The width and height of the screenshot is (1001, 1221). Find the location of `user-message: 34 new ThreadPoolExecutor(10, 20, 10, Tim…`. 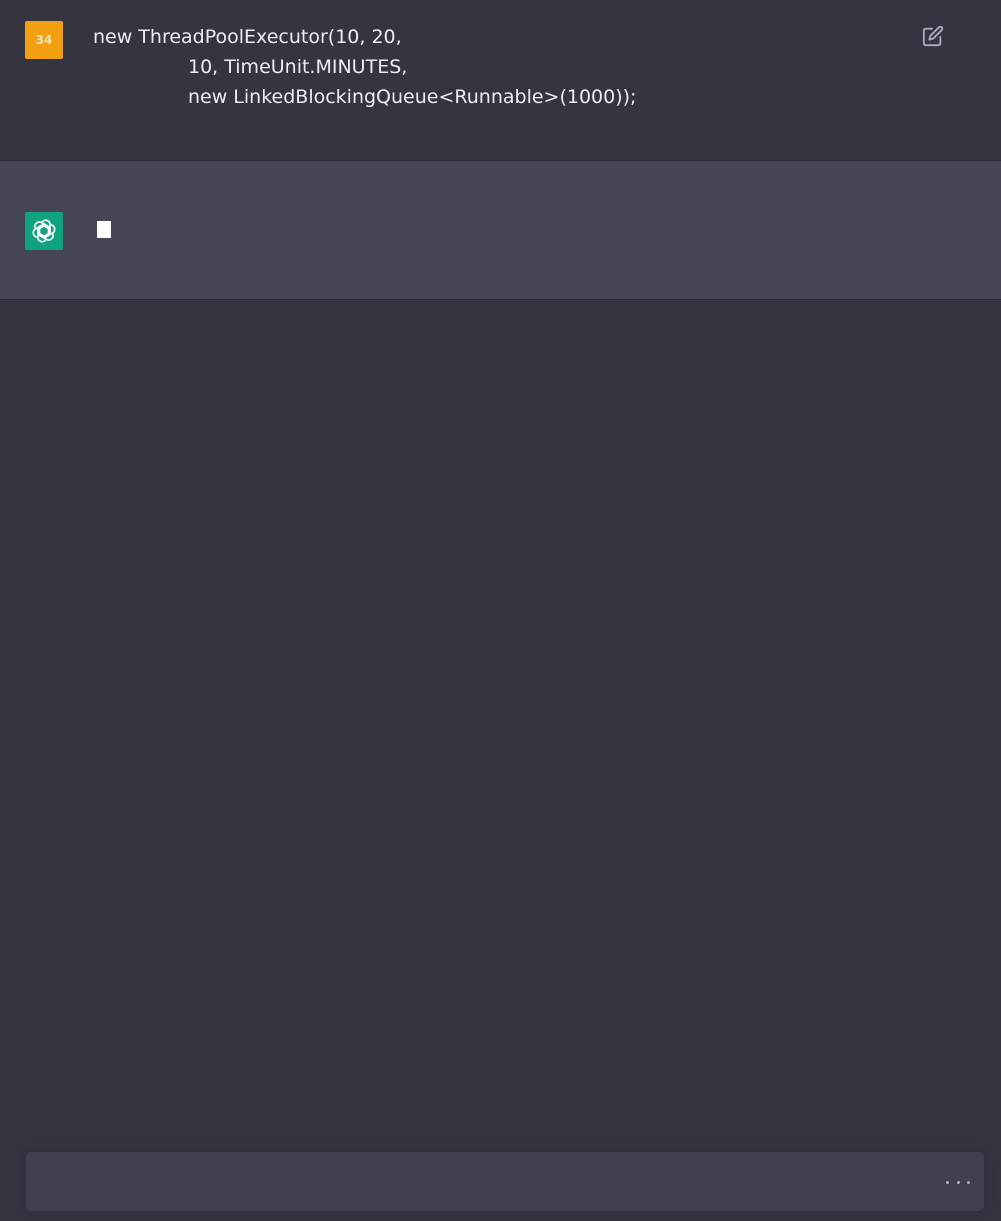

user-message: 34 new ThreadPoolExecutor(10, 20, 10, Tim… is located at coordinates (500, 80).